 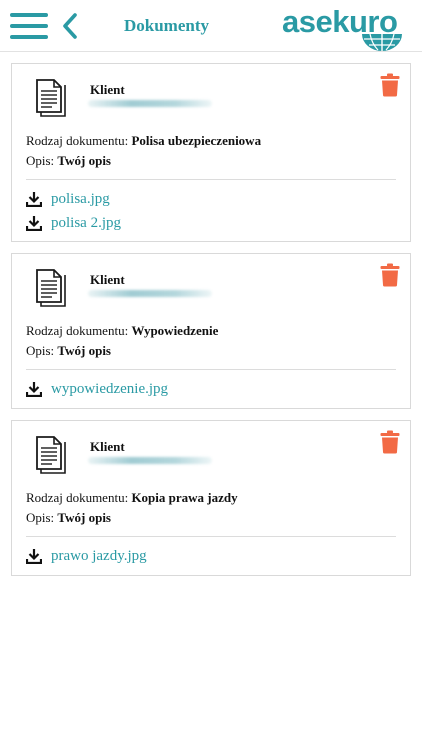 What do you see at coordinates (175, 330) in the screenshot?
I see `document-type-value: Wypowiedzenie` at bounding box center [175, 330].